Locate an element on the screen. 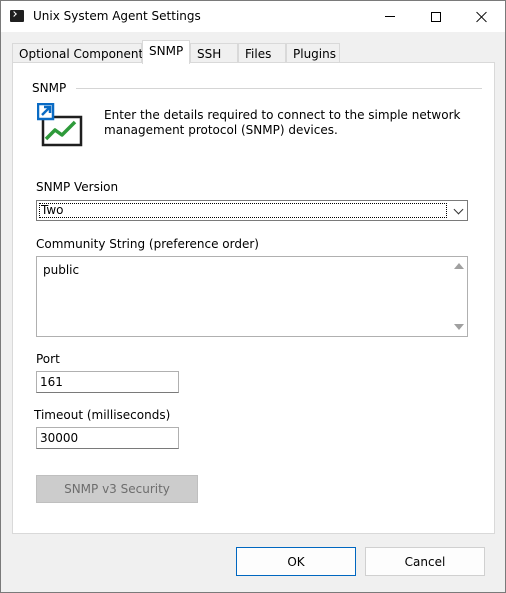 This screenshot has width=506, height=593. timeout-label: Timeout (milliseconds) is located at coordinates (102, 415).